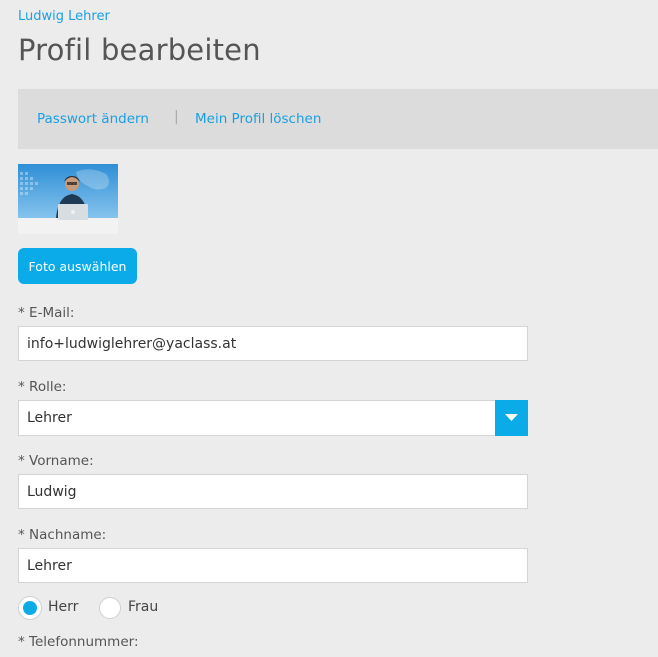  What do you see at coordinates (56, 461) in the screenshot?
I see `firstname-label: * Vorname:` at bounding box center [56, 461].